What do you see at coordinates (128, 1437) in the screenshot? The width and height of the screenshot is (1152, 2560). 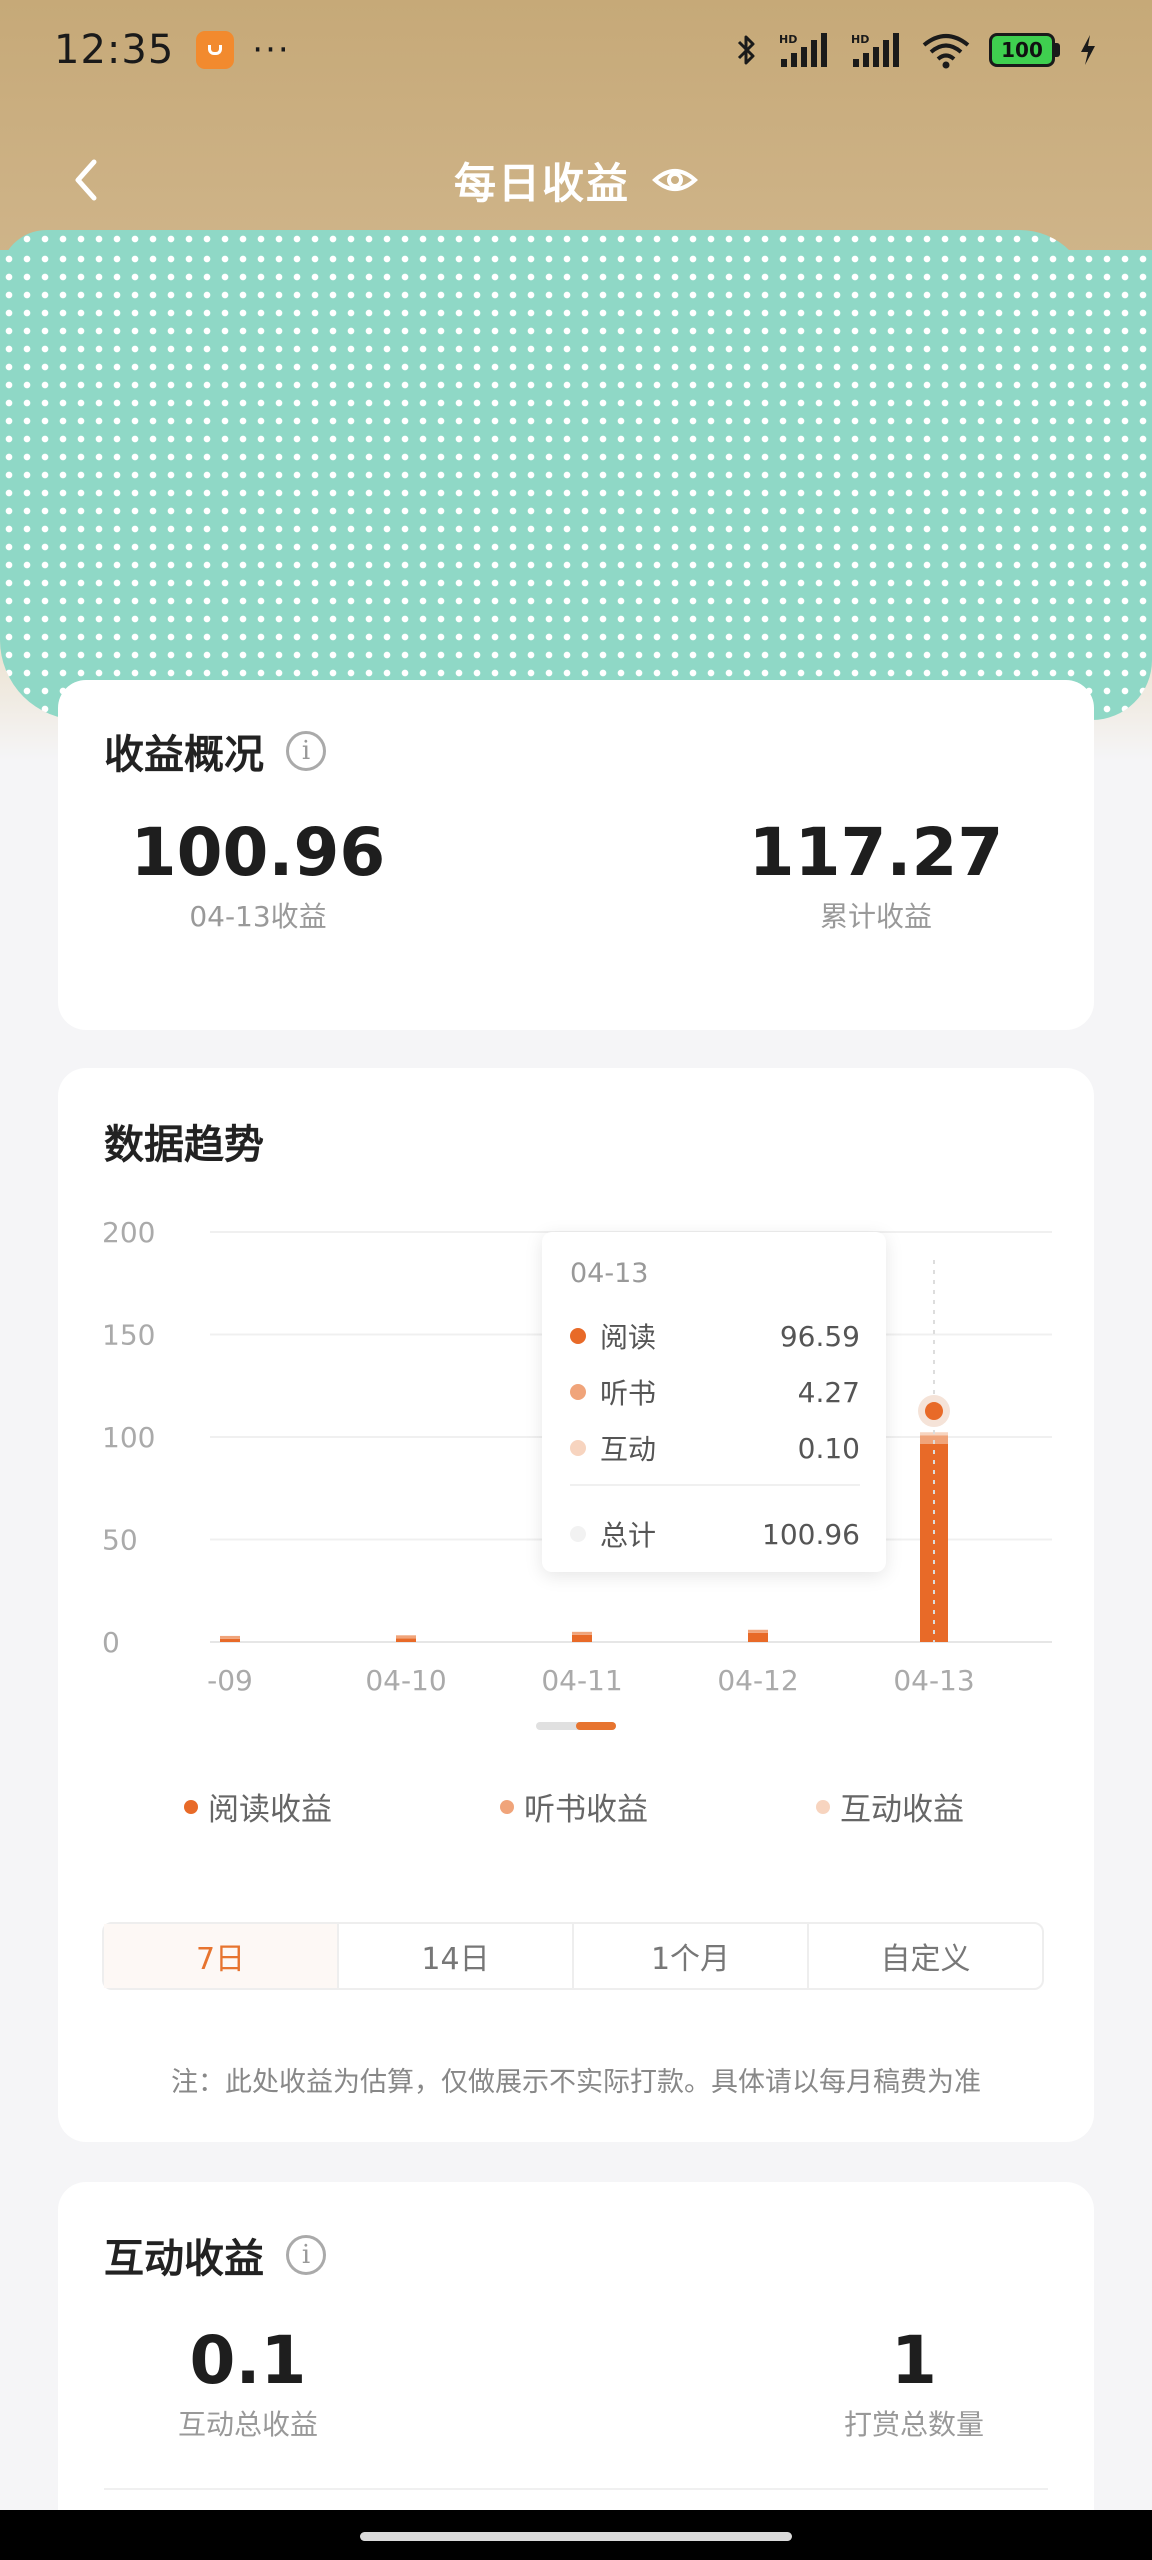 I see `y-tick-label: 100` at bounding box center [128, 1437].